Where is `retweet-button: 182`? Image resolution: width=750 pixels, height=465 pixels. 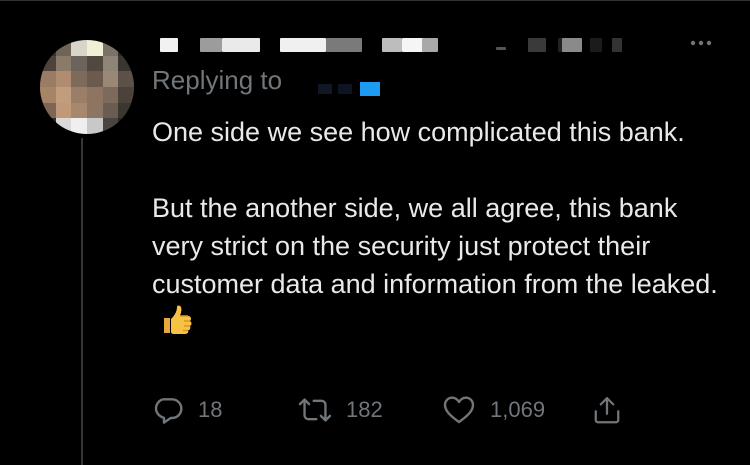
retweet-button: 182 is located at coordinates (340, 410).